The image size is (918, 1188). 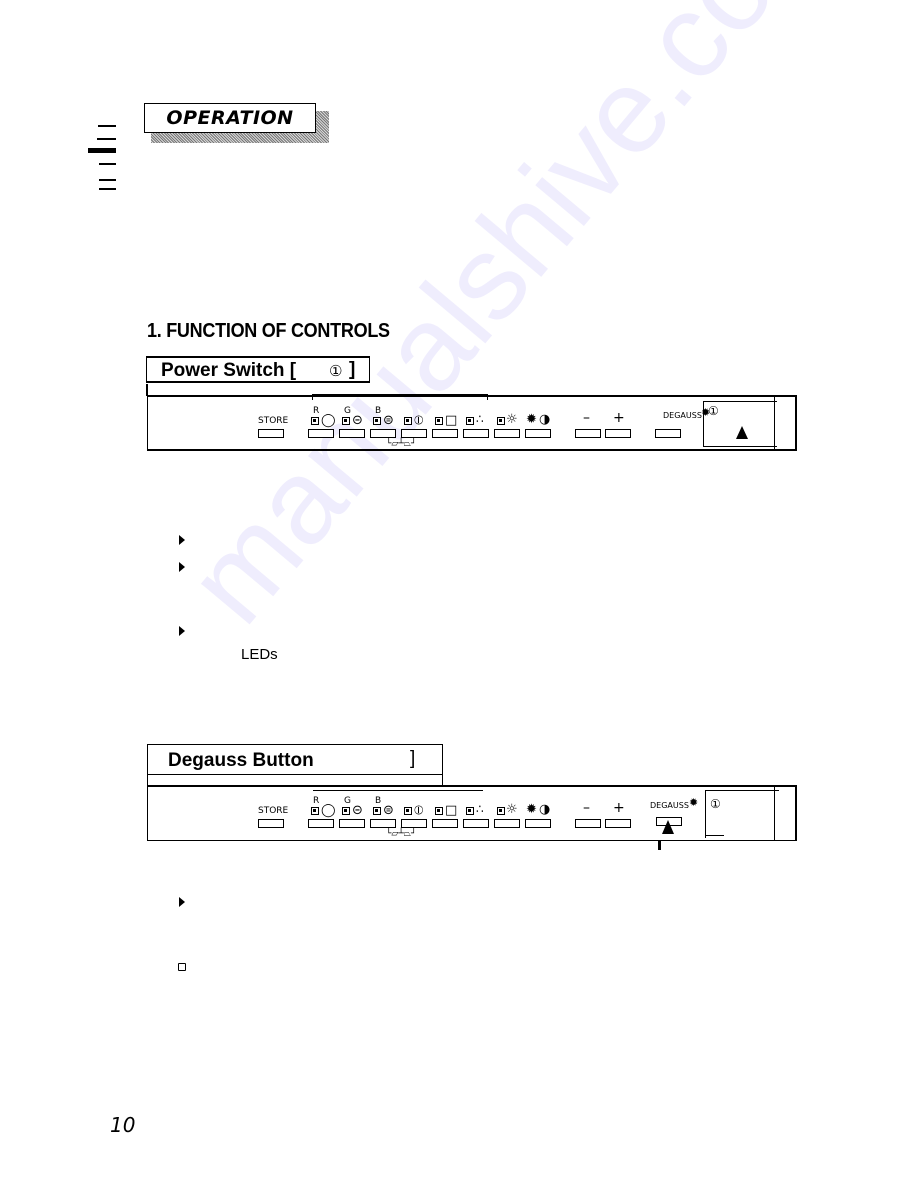 I want to click on power-switch-title: Power Switch [, so click(x=228, y=371).